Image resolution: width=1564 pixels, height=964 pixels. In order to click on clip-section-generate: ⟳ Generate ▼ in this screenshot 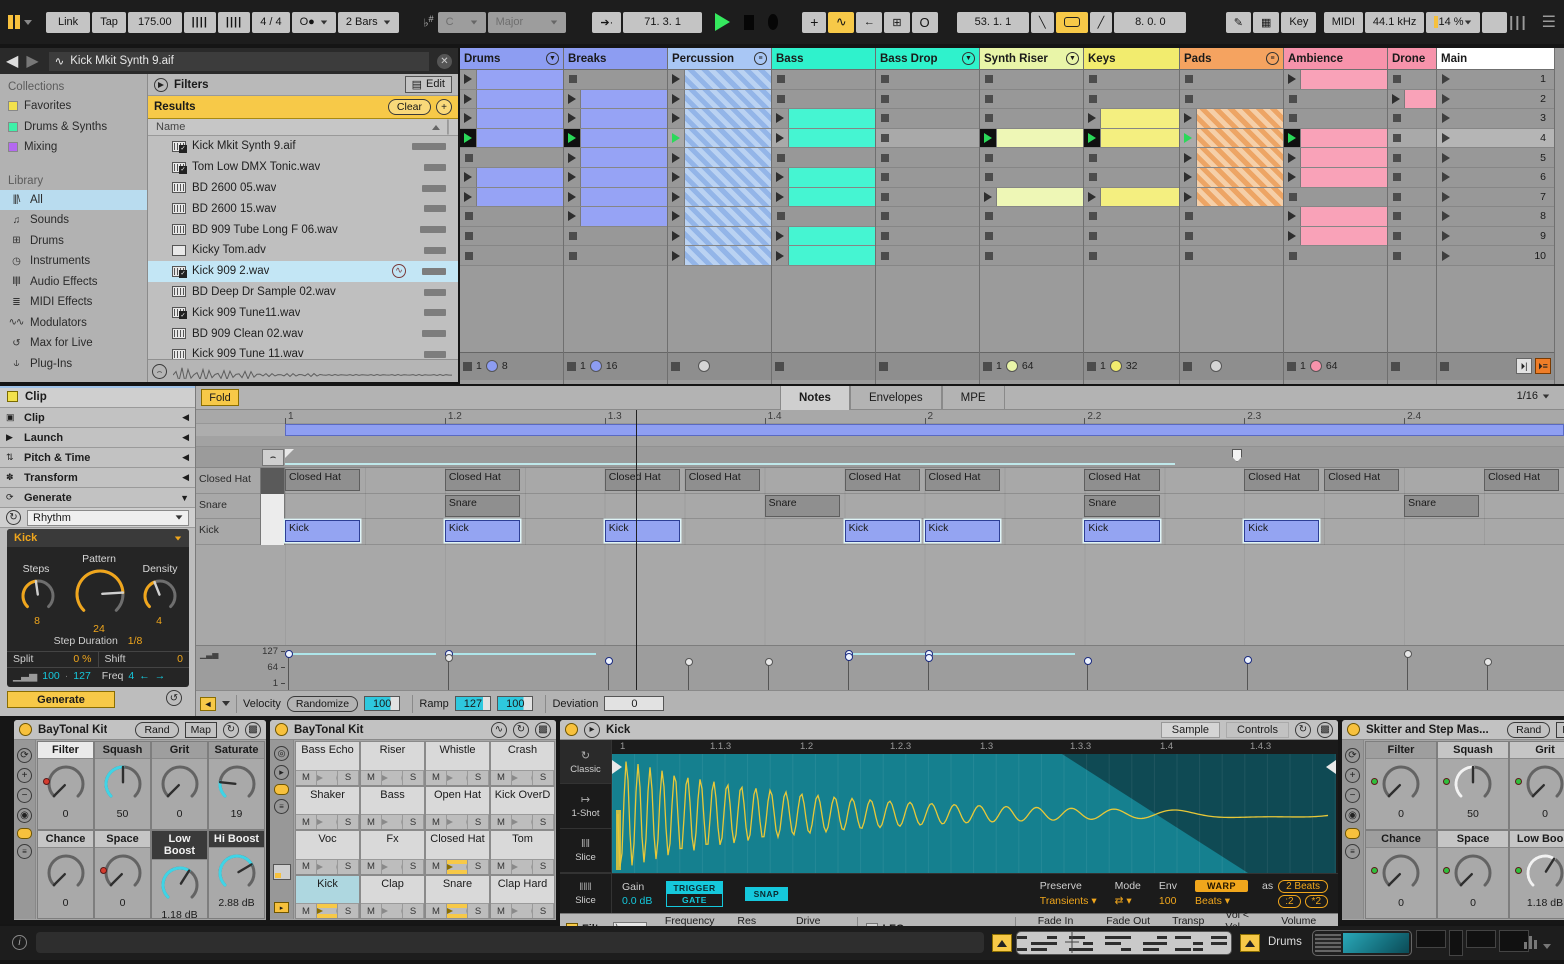, I will do `click(97, 498)`.